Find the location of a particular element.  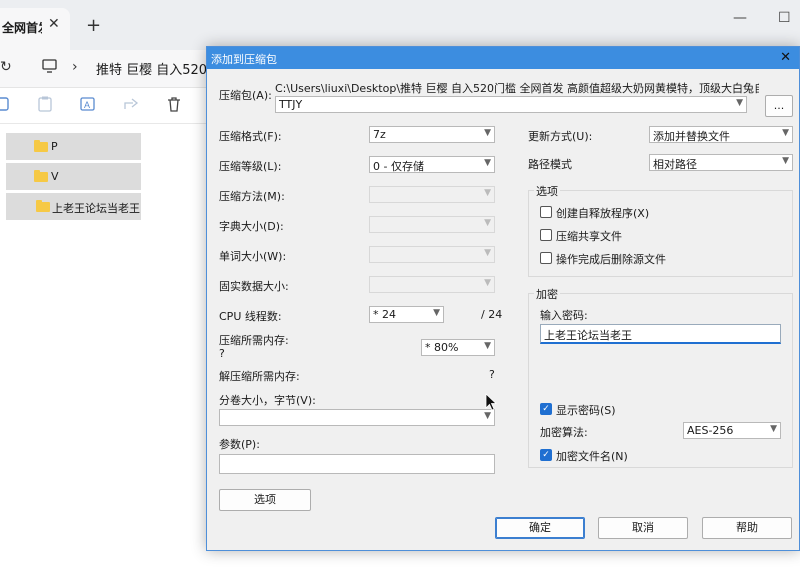

format-value: 7z is located at coordinates (379, 134).